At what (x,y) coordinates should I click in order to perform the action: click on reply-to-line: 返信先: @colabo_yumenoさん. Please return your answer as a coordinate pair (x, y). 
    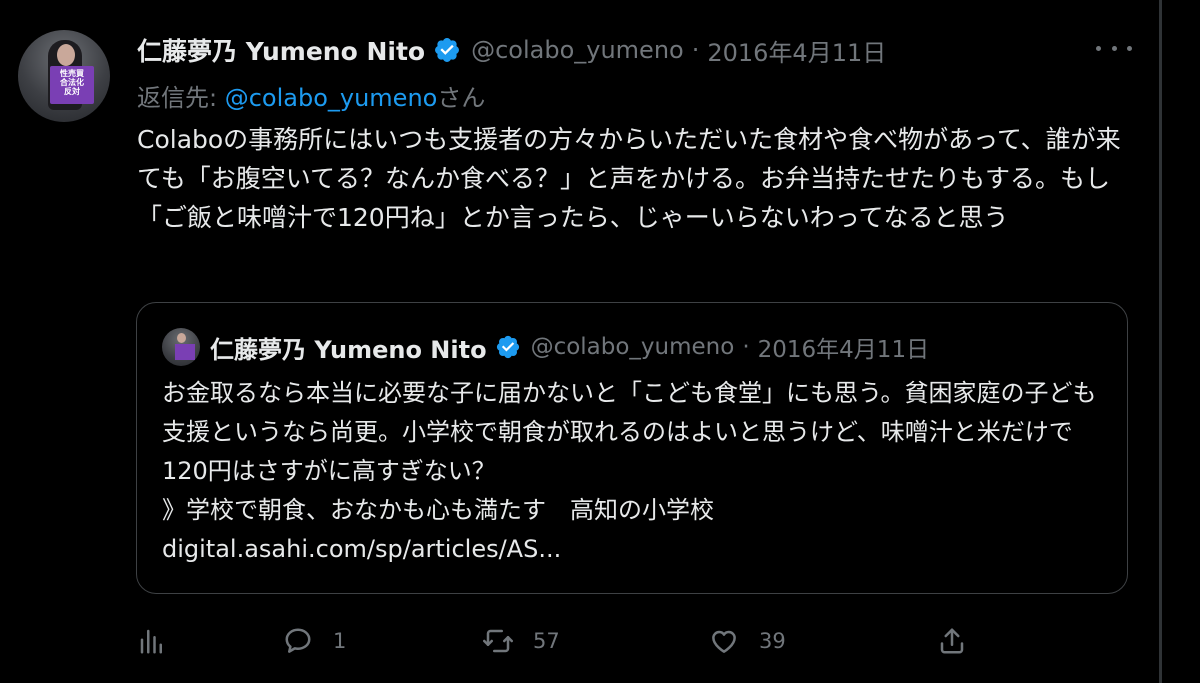
    Looking at the image, I should click on (311, 95).